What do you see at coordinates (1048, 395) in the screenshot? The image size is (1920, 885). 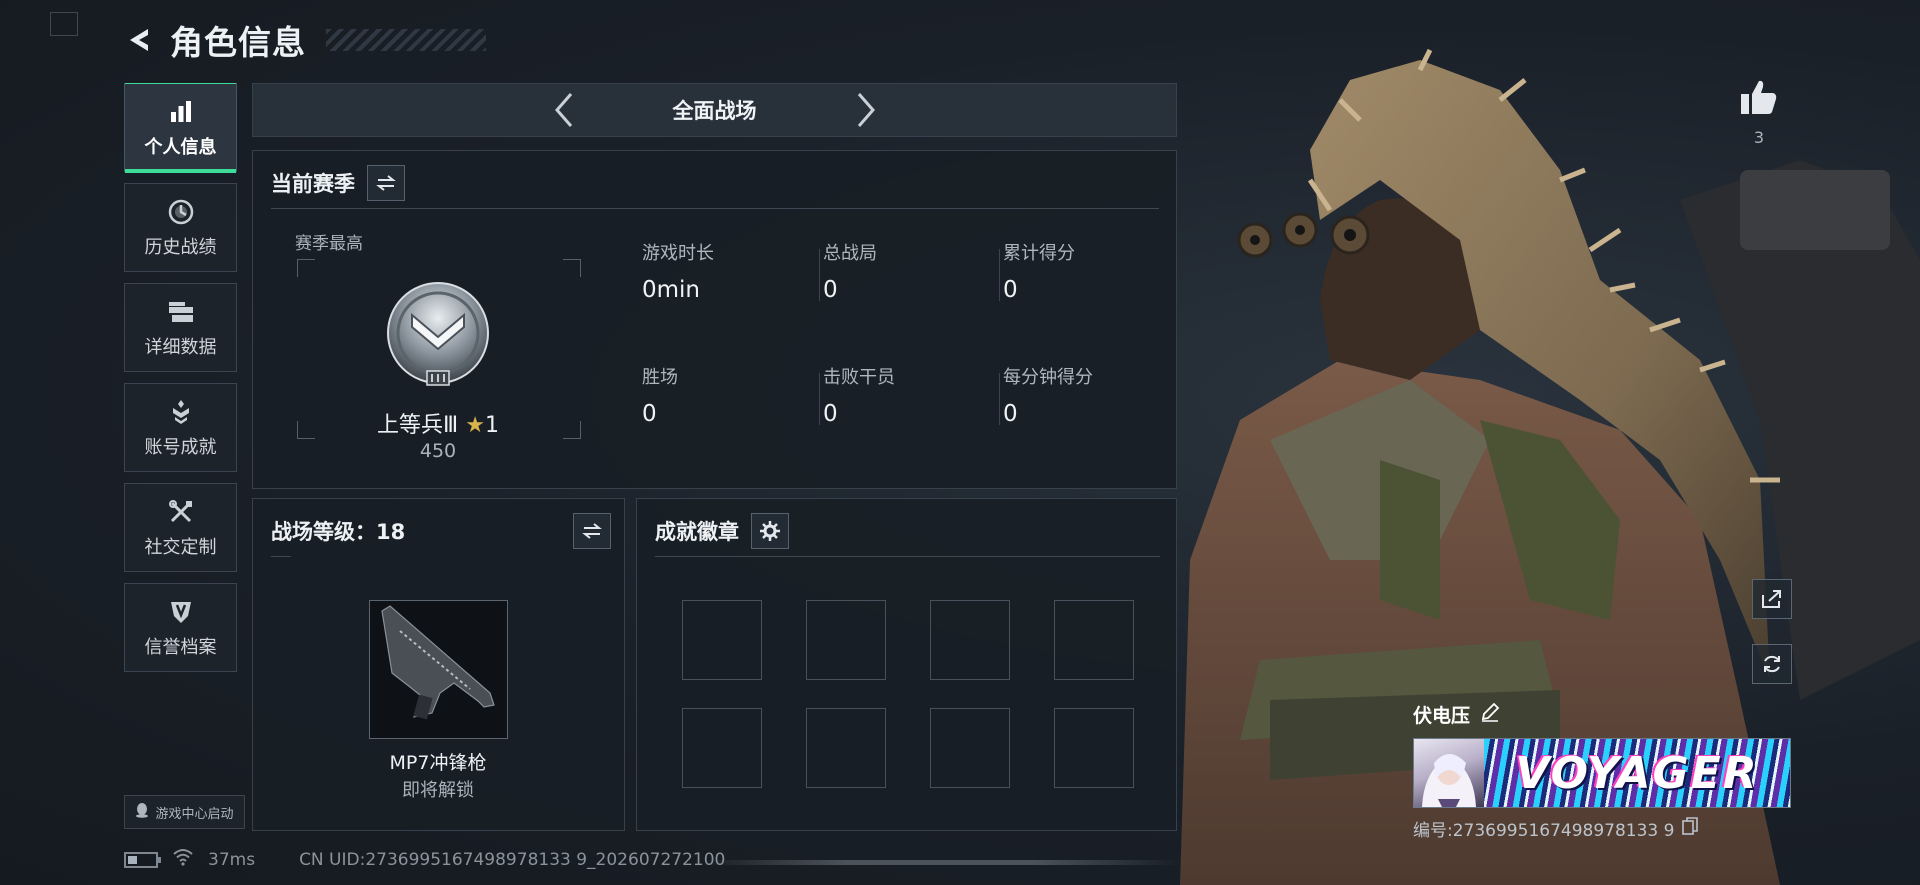 I see `stat-score-per-minute: 每分钟得分 0` at bounding box center [1048, 395].